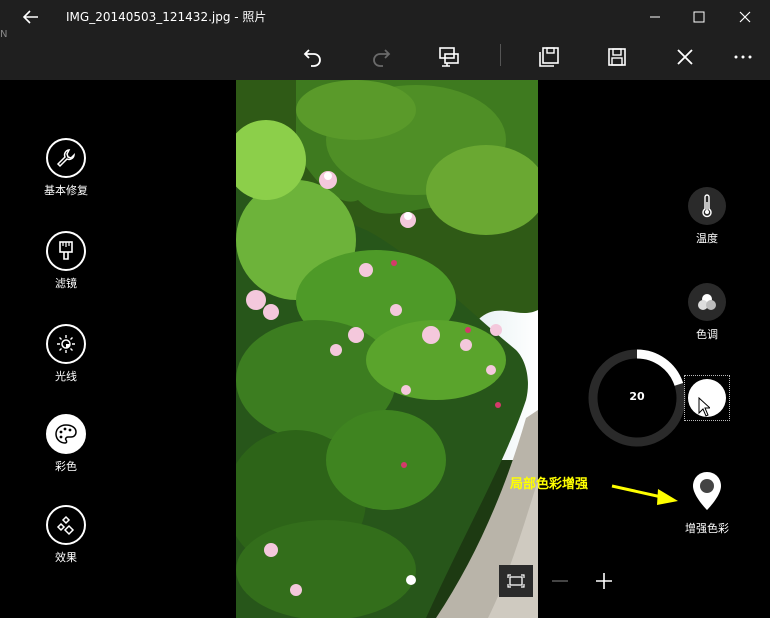 This screenshot has height=618, width=770. I want to click on dial-value: 20, so click(637, 396).